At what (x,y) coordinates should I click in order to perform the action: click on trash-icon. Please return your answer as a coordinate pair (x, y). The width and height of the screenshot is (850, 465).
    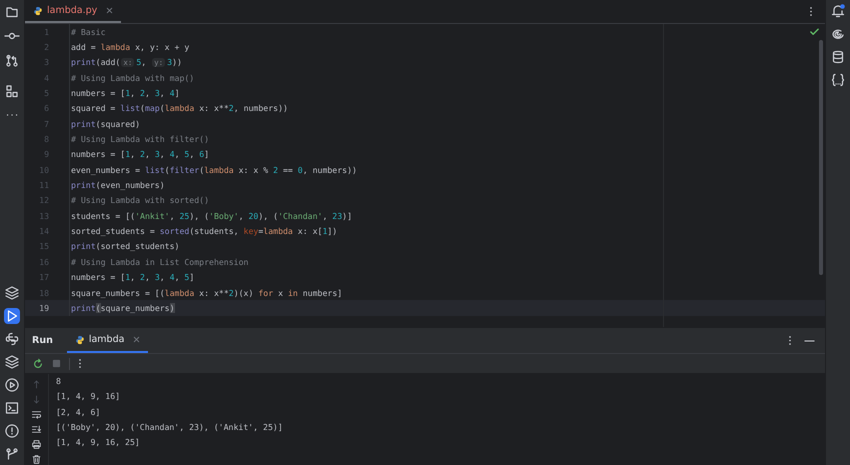
    Looking at the image, I should click on (36, 459).